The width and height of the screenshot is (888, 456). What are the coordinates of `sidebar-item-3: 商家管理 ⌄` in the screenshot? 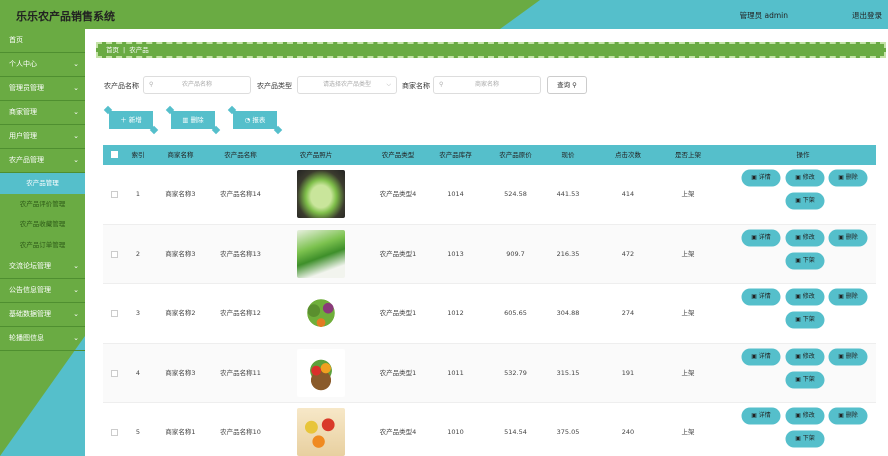 It's located at (42, 113).